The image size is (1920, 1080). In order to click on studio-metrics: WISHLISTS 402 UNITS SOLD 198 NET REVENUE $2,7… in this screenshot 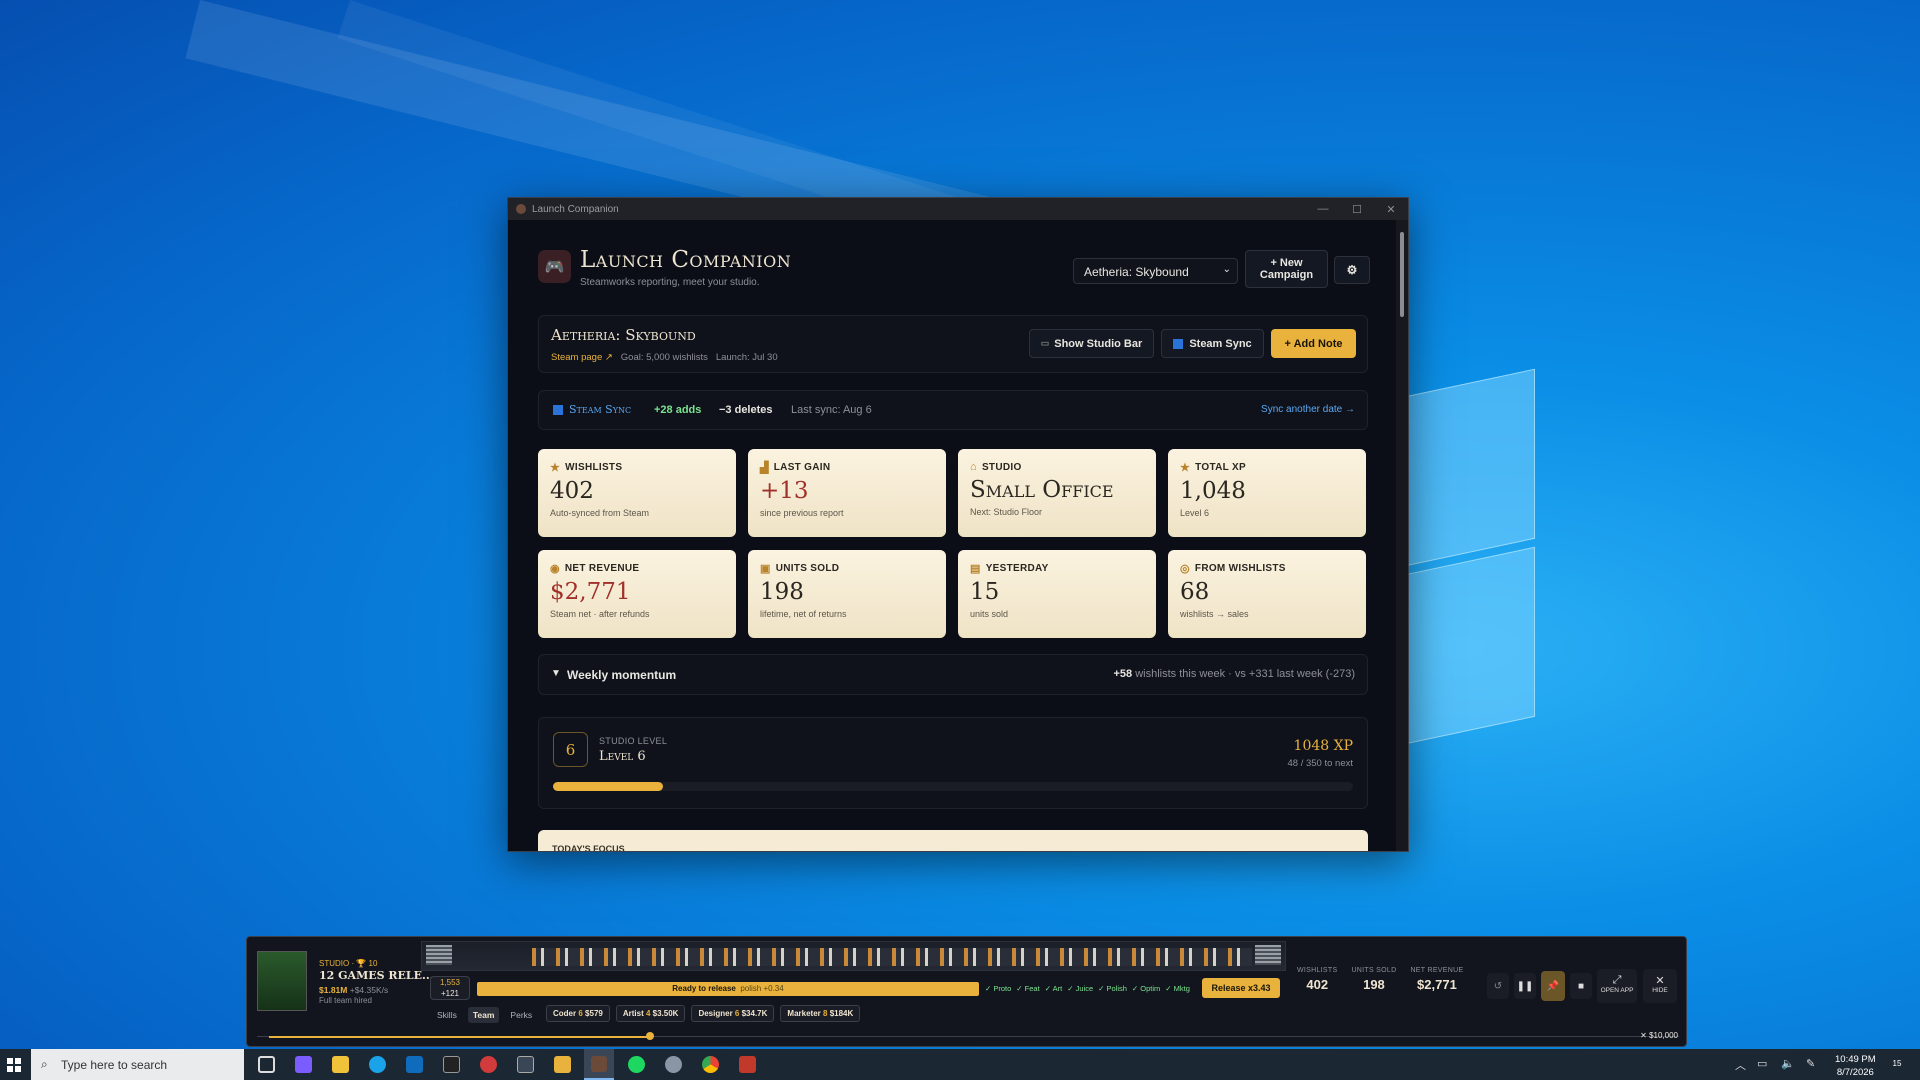, I will do `click(1380, 979)`.